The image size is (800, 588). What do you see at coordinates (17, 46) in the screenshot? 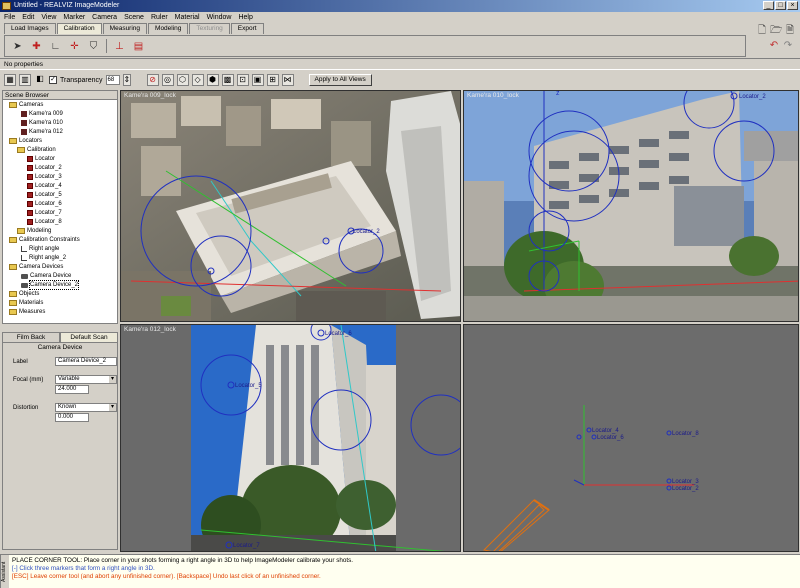
I see `select-arrow-icon: ➤` at bounding box center [17, 46].